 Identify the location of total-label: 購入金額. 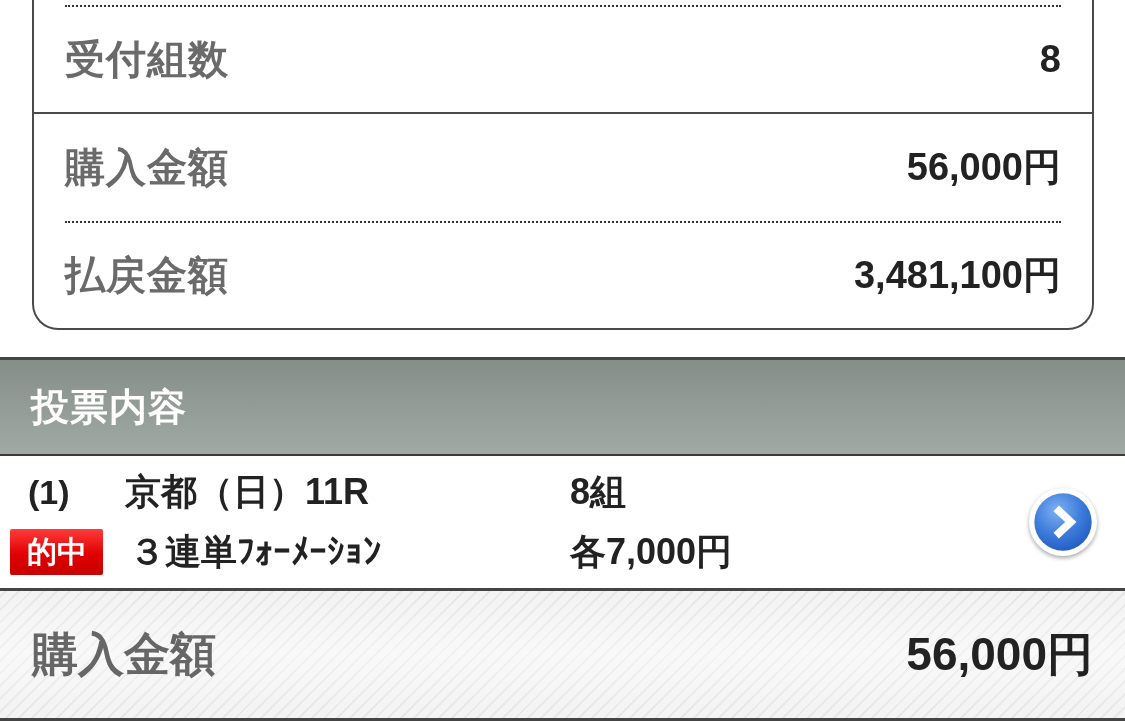
(124, 654).